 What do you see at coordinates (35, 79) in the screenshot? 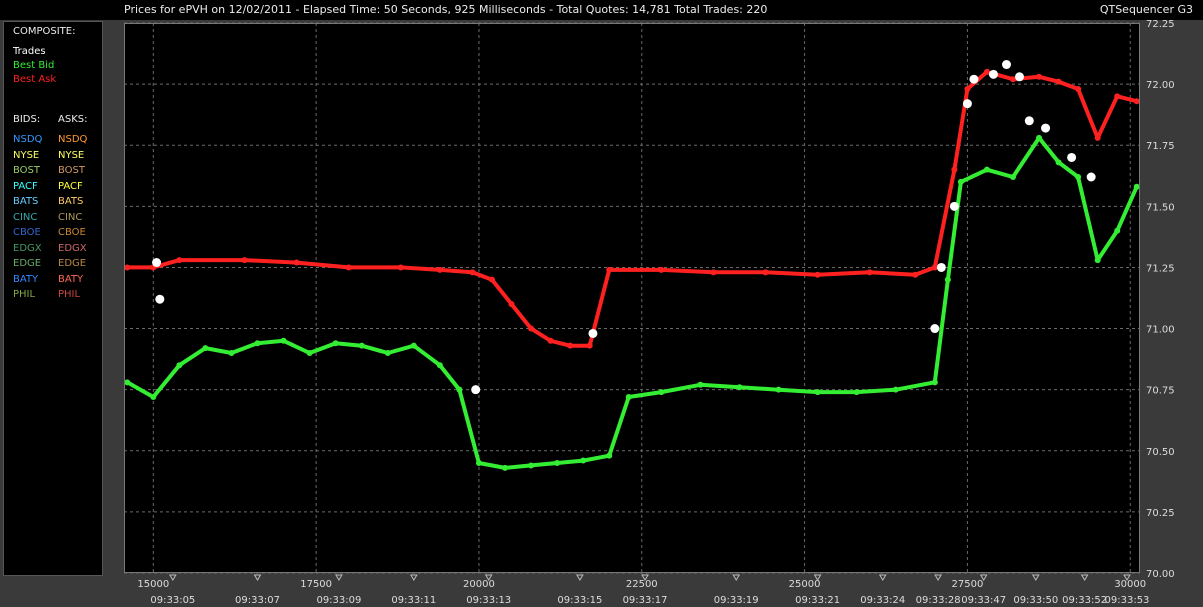
I see `legend-best-ask: Best Ask` at bounding box center [35, 79].